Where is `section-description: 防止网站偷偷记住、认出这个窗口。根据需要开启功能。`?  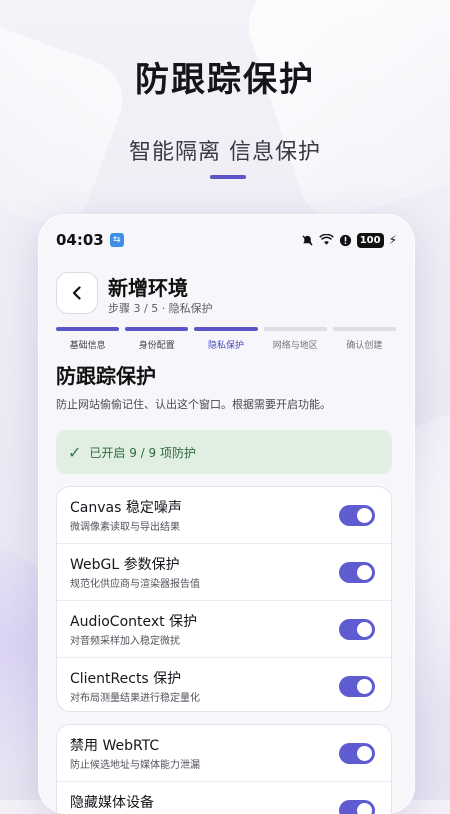
section-description: 防止网站偷偷记住、认出这个窗口。根据需要开启功能。 is located at coordinates (193, 404).